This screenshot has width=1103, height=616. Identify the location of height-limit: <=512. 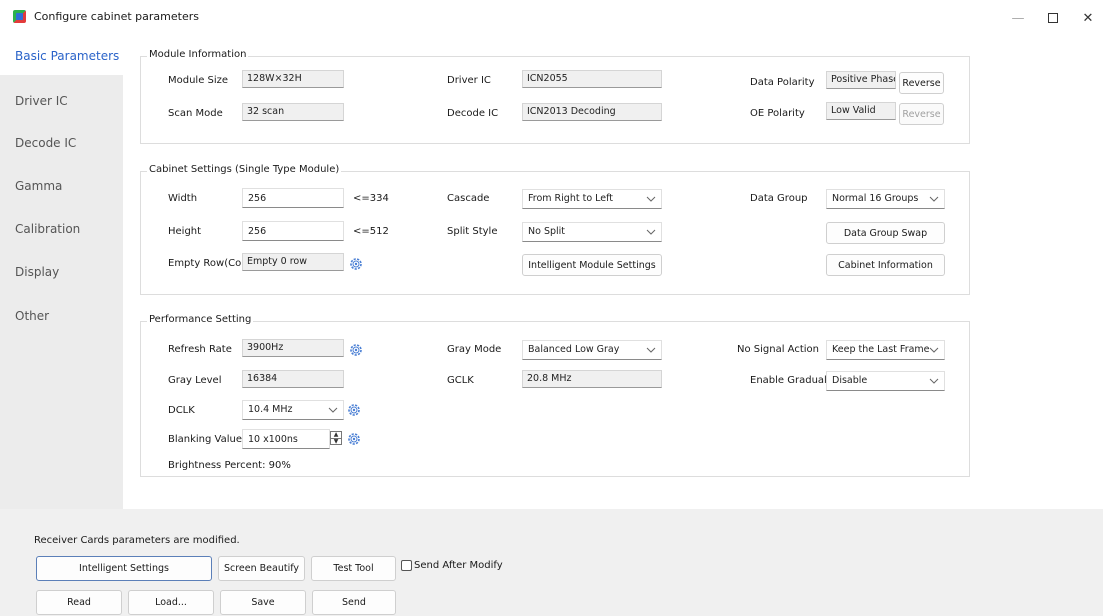
(371, 231).